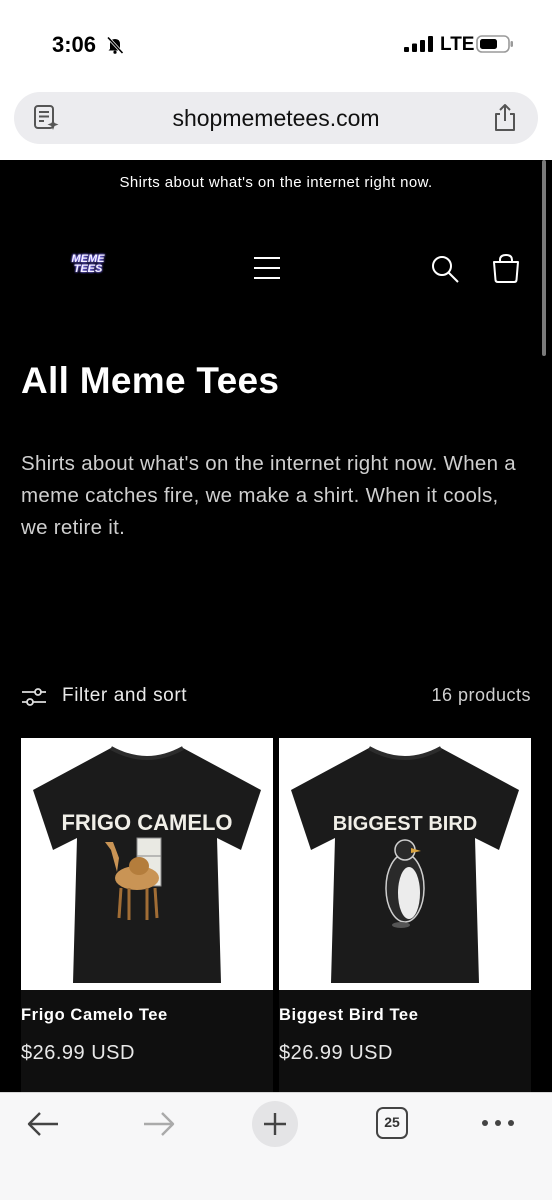 The width and height of the screenshot is (552, 1200). I want to click on status-time: 3:06, so click(74, 44).